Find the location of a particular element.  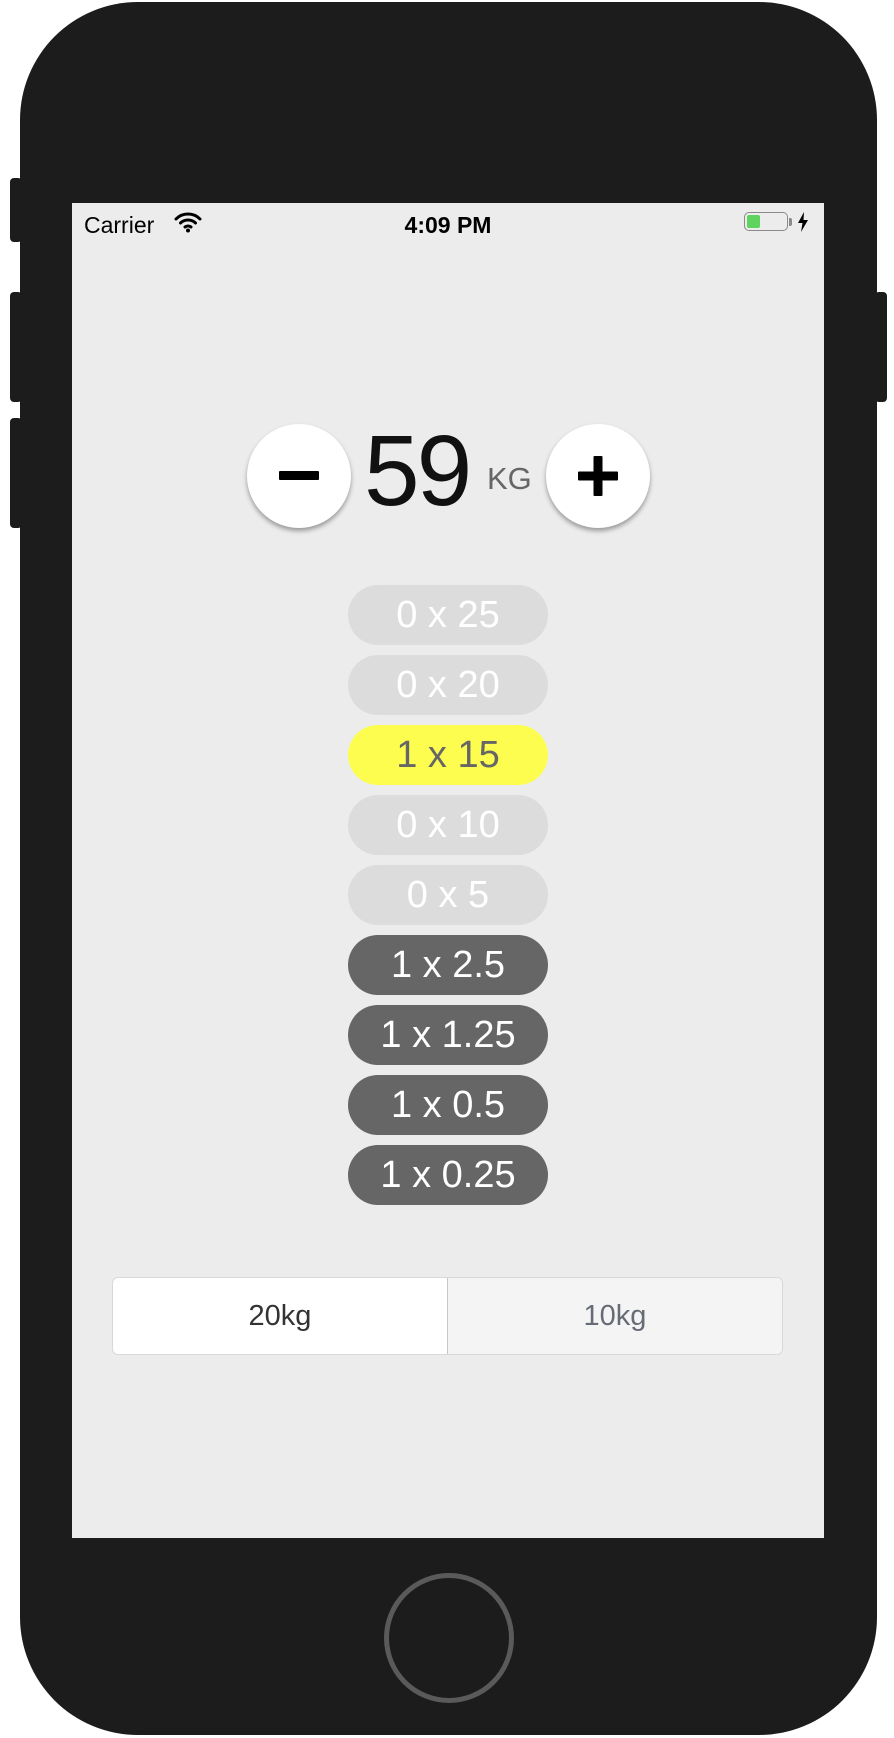

plus-icon is located at coordinates (598, 476).